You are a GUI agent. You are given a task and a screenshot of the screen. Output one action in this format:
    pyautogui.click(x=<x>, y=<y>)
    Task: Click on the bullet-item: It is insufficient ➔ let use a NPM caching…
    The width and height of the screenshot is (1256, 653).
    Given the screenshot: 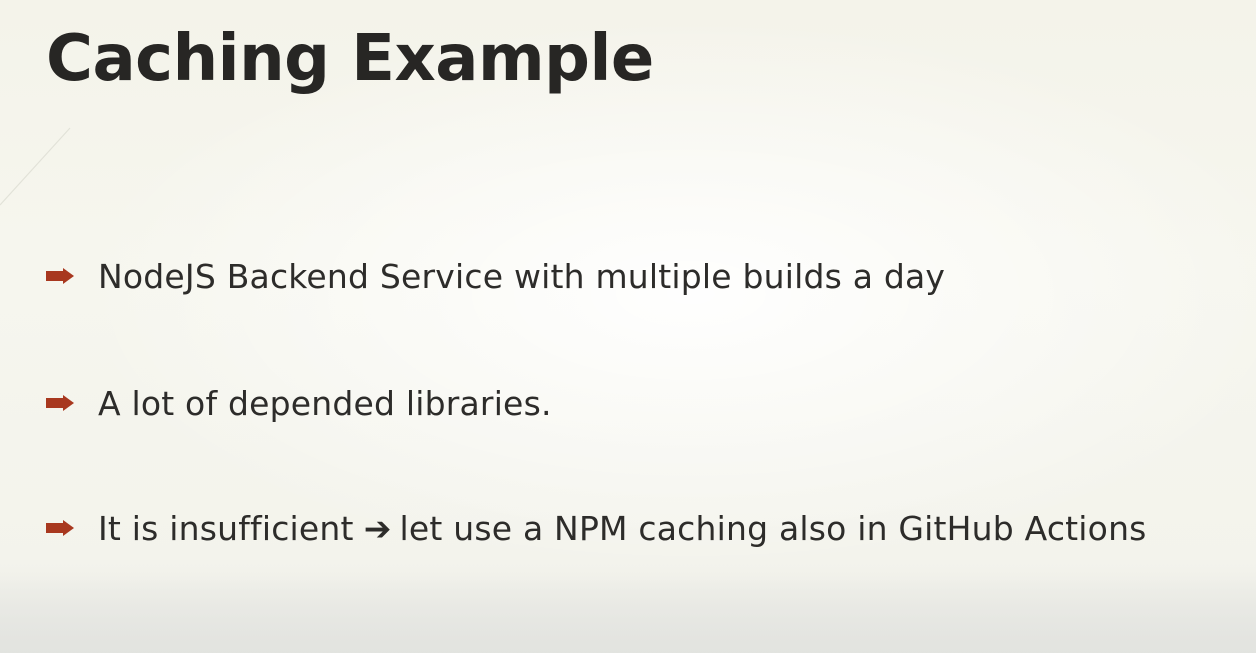 What is the action you would take?
    pyautogui.click(x=596, y=528)
    